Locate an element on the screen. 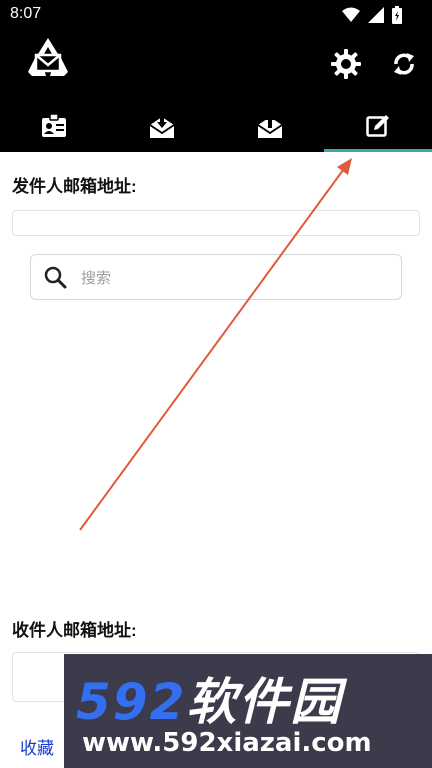  watermark-url: www.592xiazai.com is located at coordinates (227, 743).